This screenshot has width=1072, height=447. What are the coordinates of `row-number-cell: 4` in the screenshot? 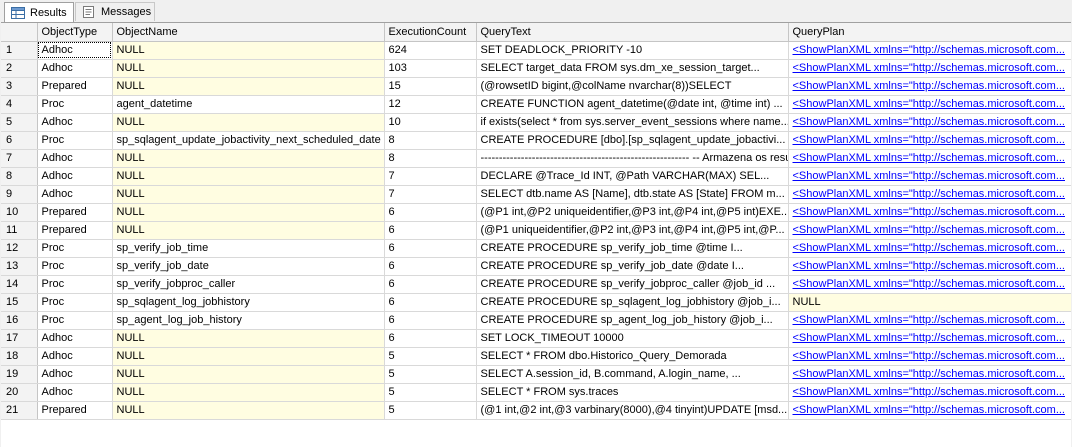 It's located at (19, 104).